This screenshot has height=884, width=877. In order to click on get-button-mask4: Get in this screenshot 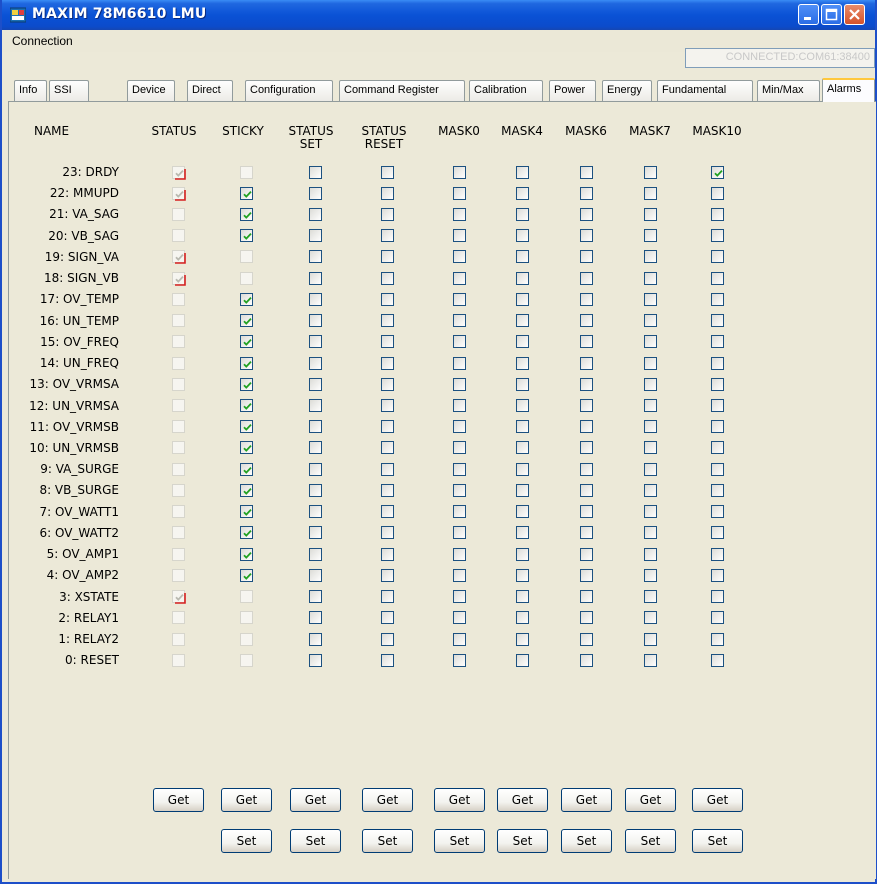, I will do `click(522, 800)`.